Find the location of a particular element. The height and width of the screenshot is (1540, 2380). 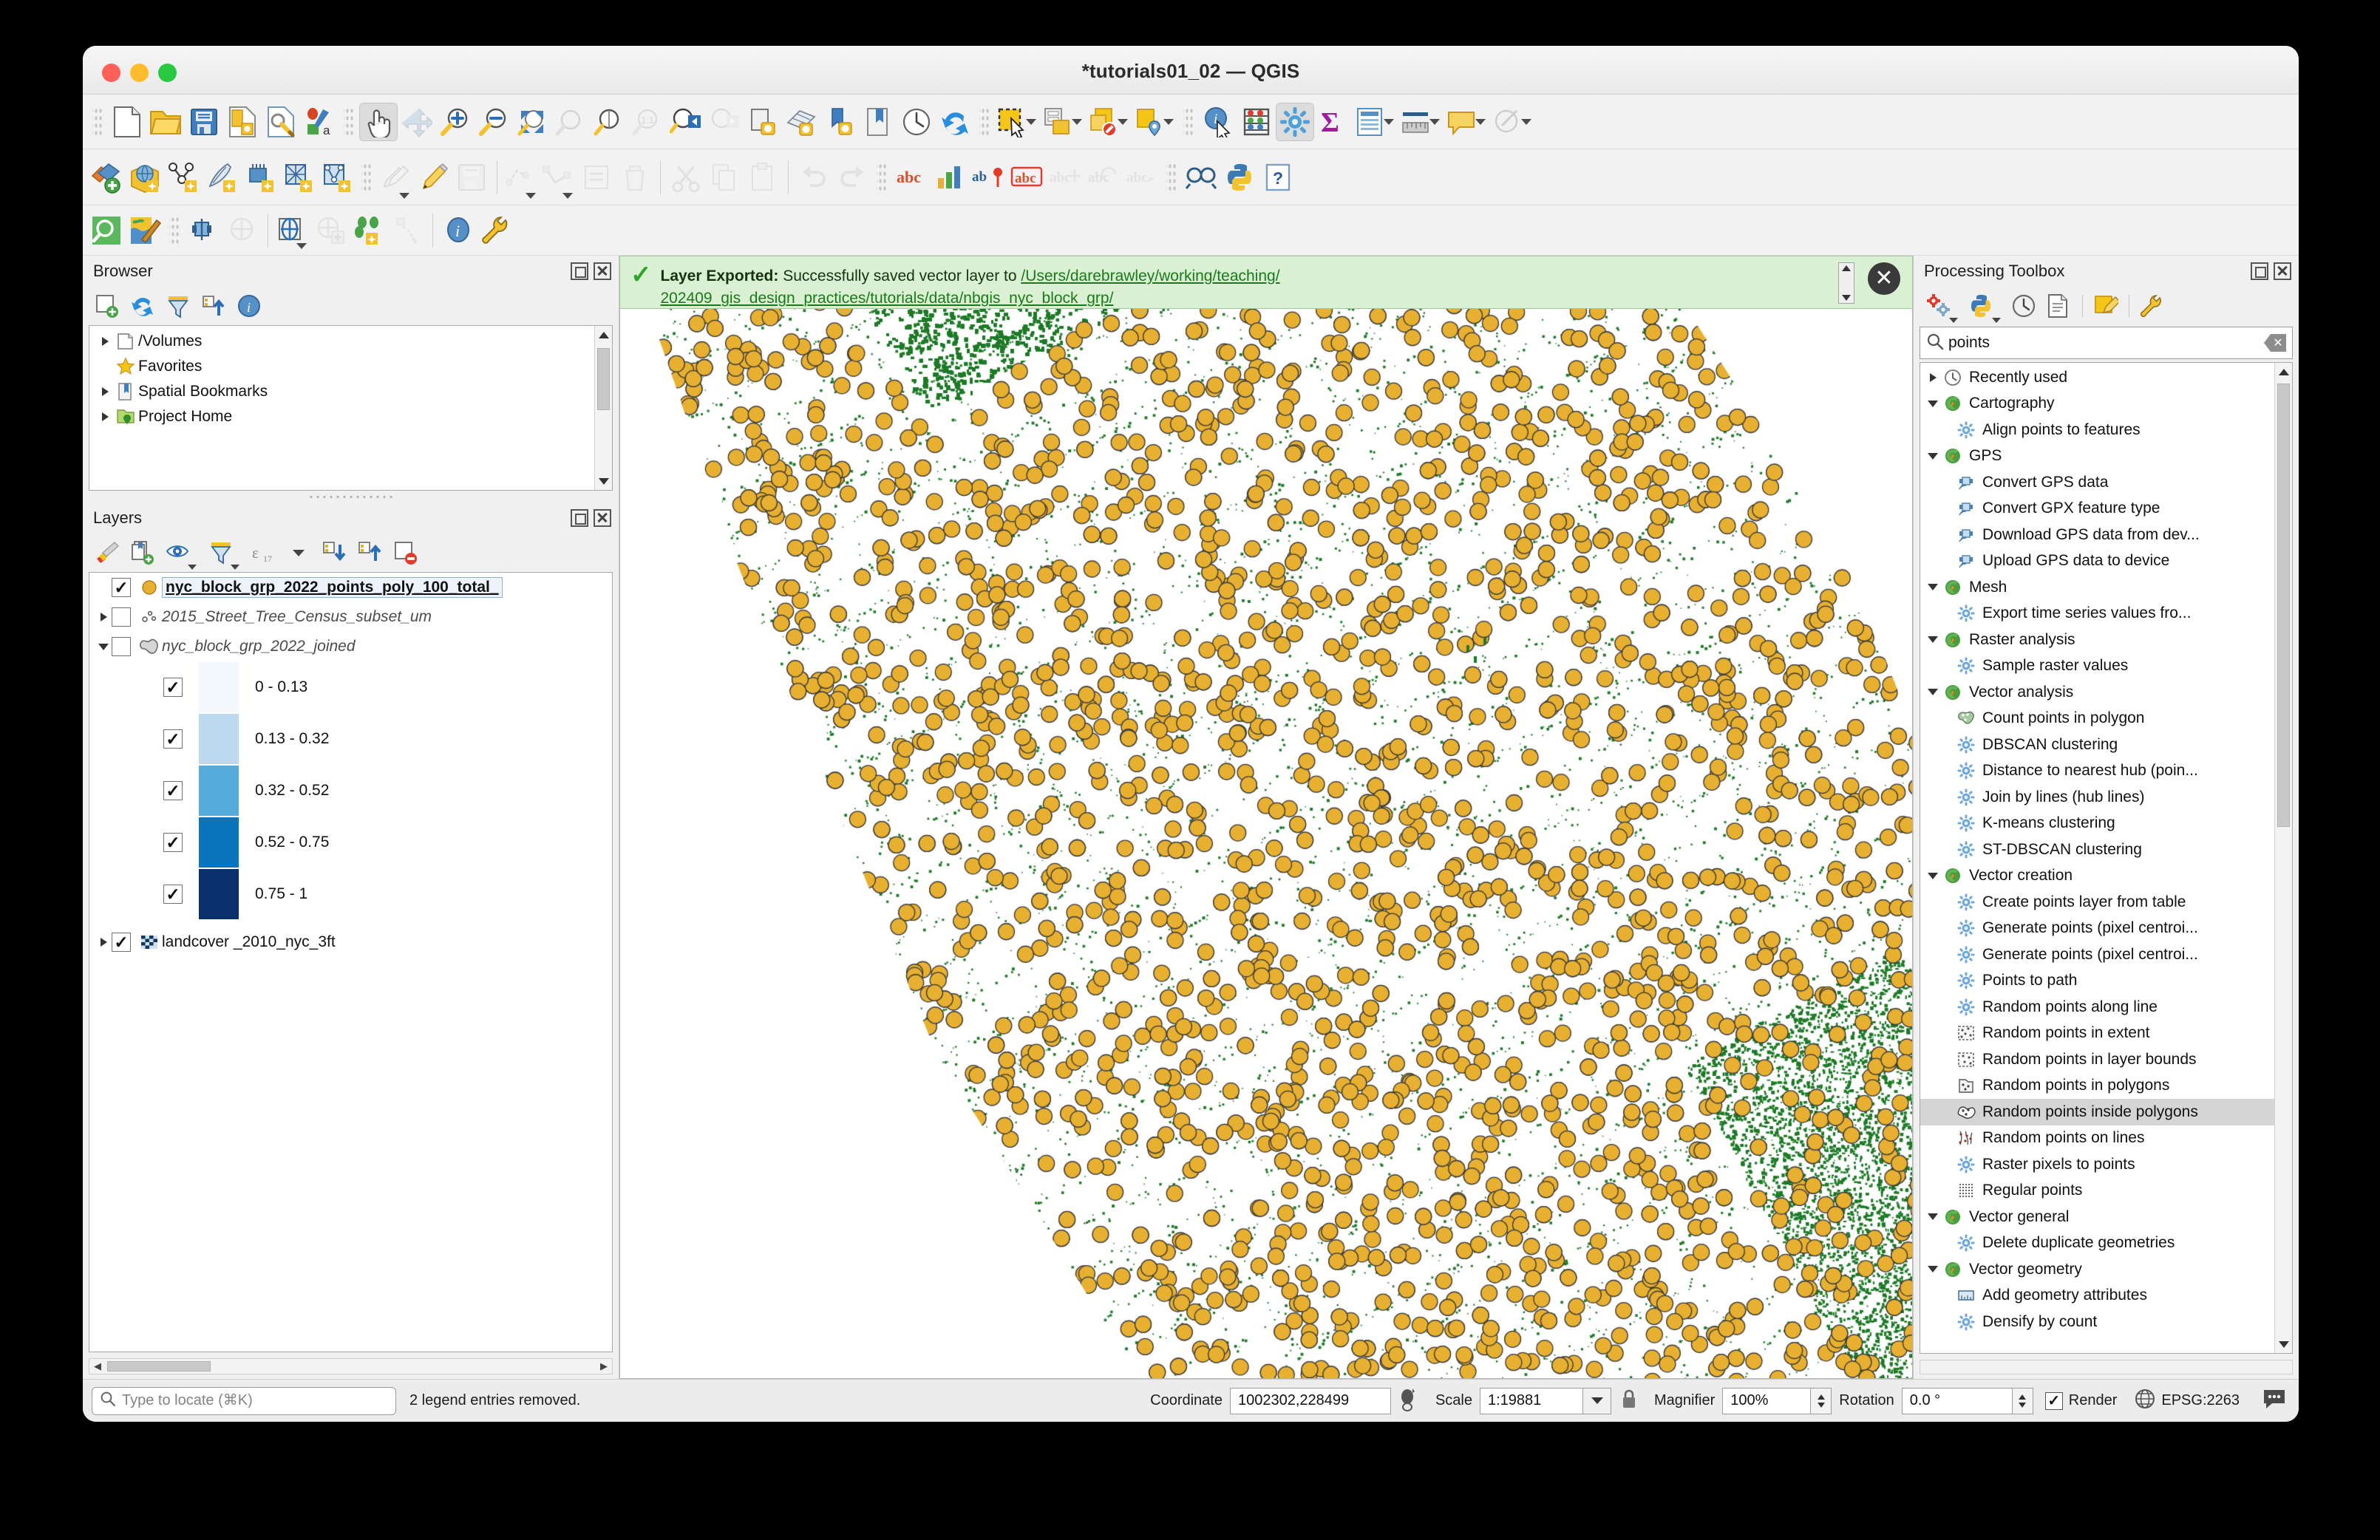

rotate-label-icon: abc is located at coordinates (1103, 177).